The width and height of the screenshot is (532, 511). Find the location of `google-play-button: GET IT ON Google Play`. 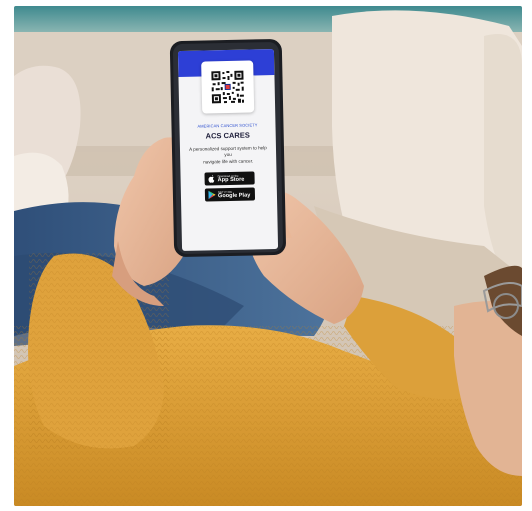

google-play-button: GET IT ON Google Play is located at coordinates (230, 194).